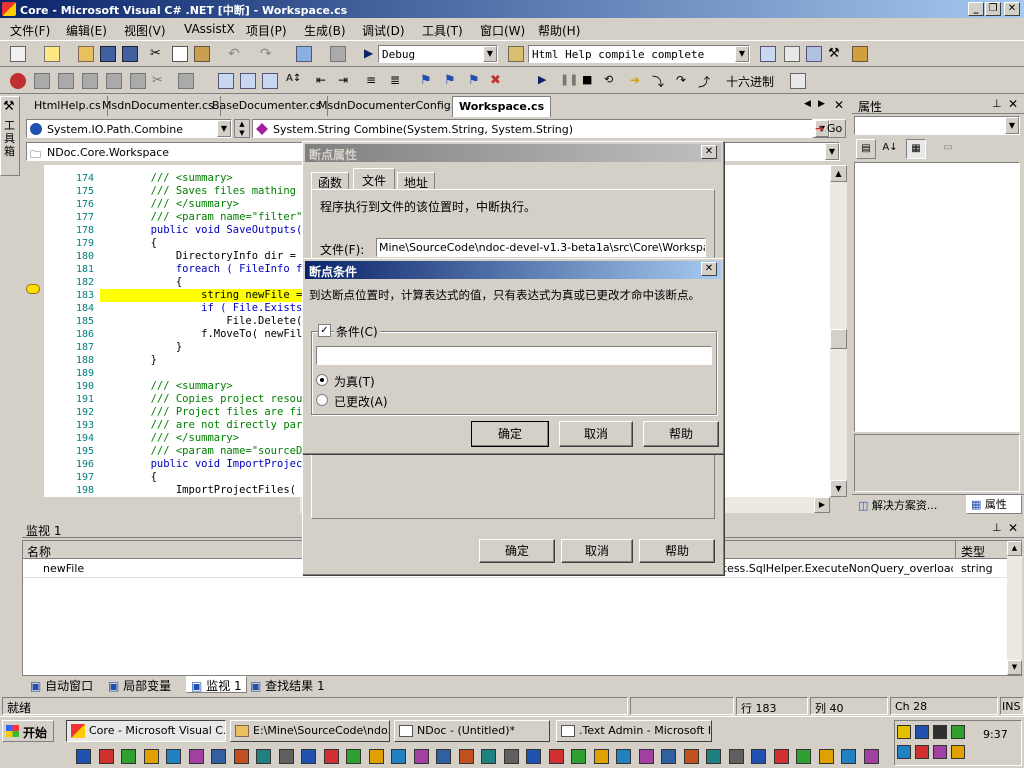  I want to click on paste-icon, so click(202, 54).